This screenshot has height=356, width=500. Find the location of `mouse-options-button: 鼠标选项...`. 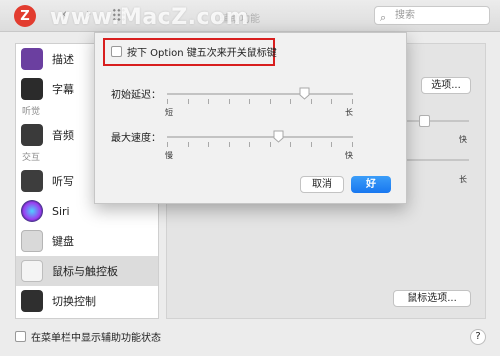

mouse-options-button: 鼠标选项... is located at coordinates (432, 298).